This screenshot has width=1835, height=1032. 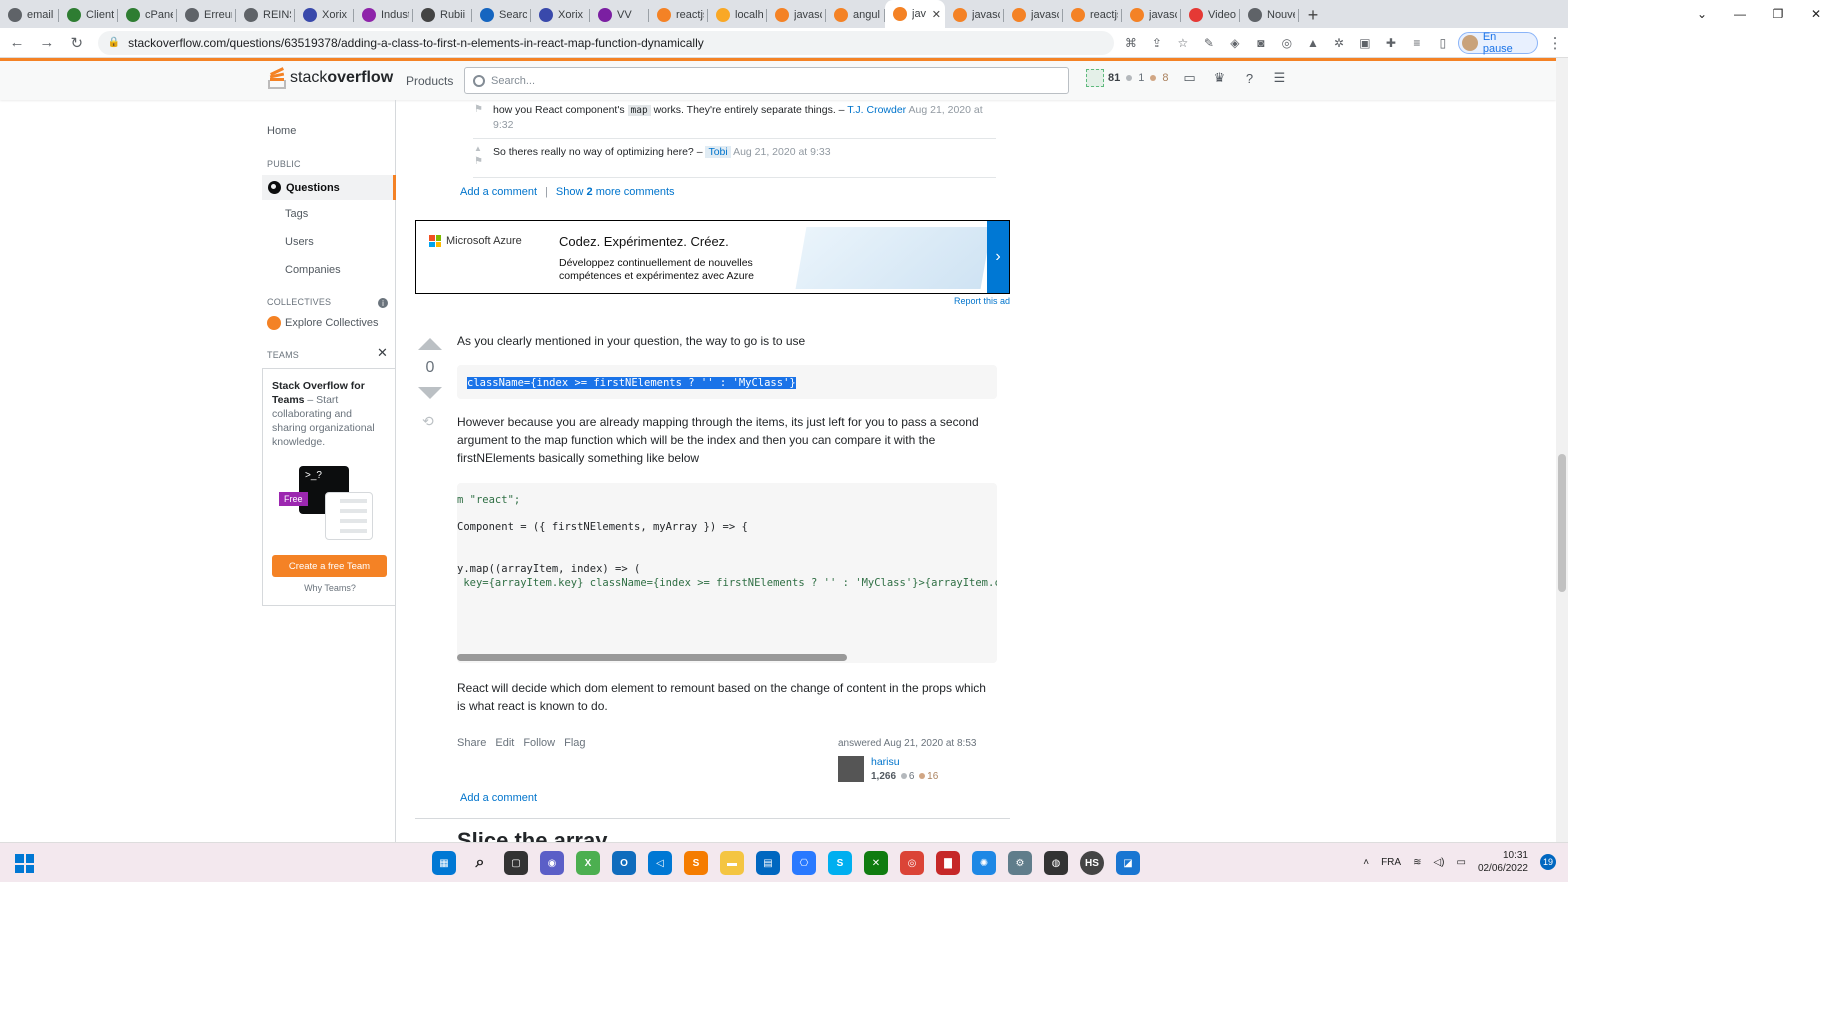 I want to click on fox-extension-icon: ▲, so click(x=1313, y=43).